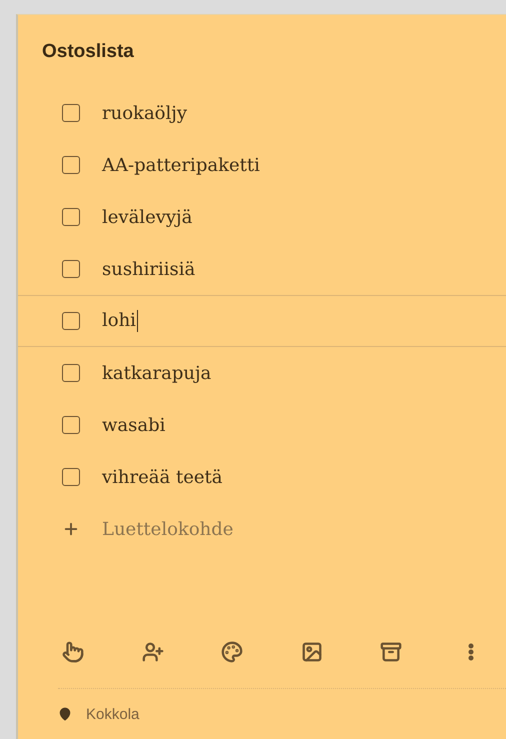 Image resolution: width=506 pixels, height=739 pixels. What do you see at coordinates (113, 714) in the screenshot?
I see `location-label: Kokkola` at bounding box center [113, 714].